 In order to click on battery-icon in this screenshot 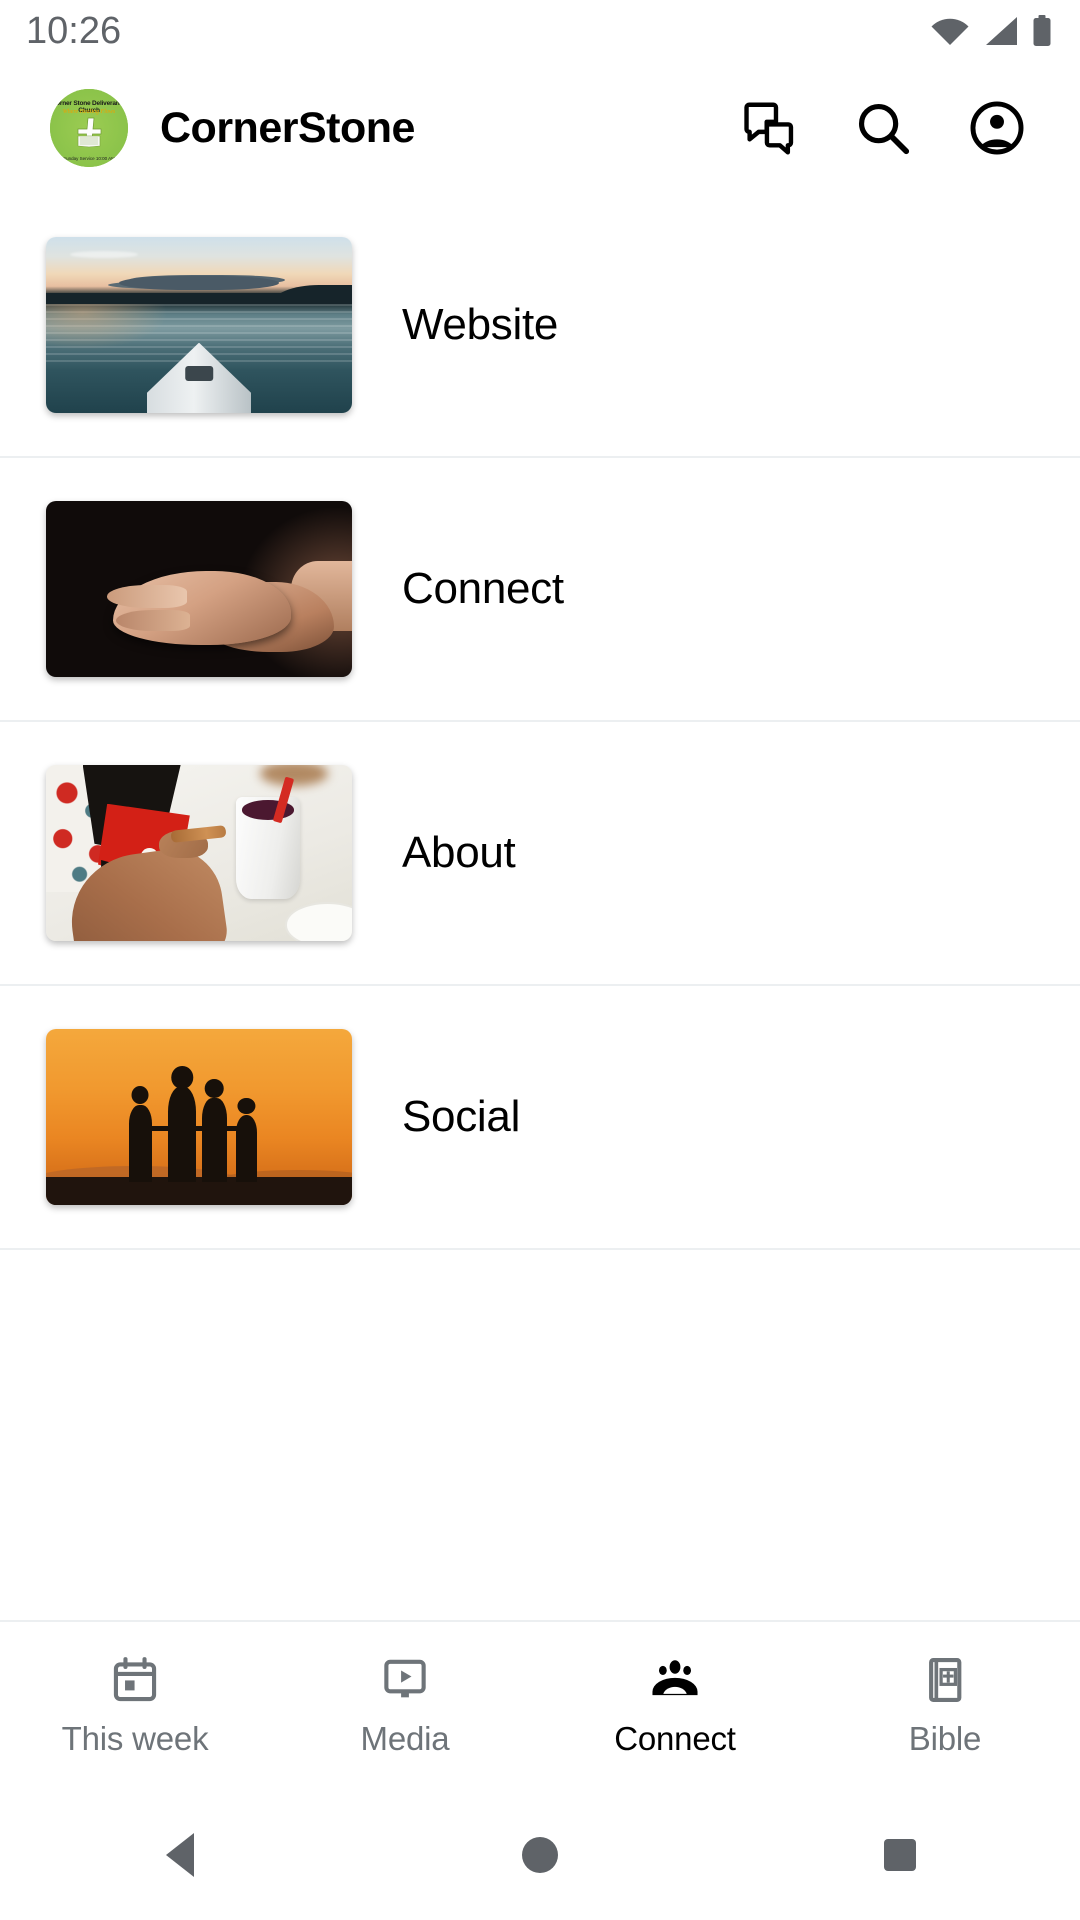, I will do `click(1042, 31)`.